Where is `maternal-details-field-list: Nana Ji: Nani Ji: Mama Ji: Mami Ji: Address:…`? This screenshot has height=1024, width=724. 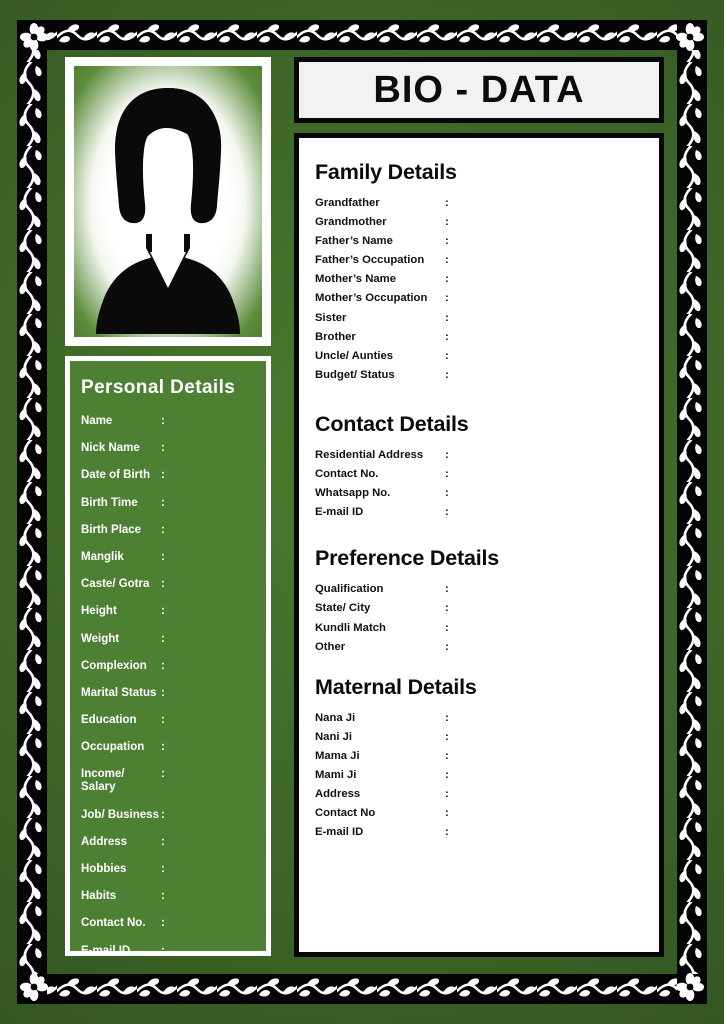
maternal-details-field-list: Nana Ji: Nani Ji: Mama Ji: Mami Ji: Address:… is located at coordinates (487, 776).